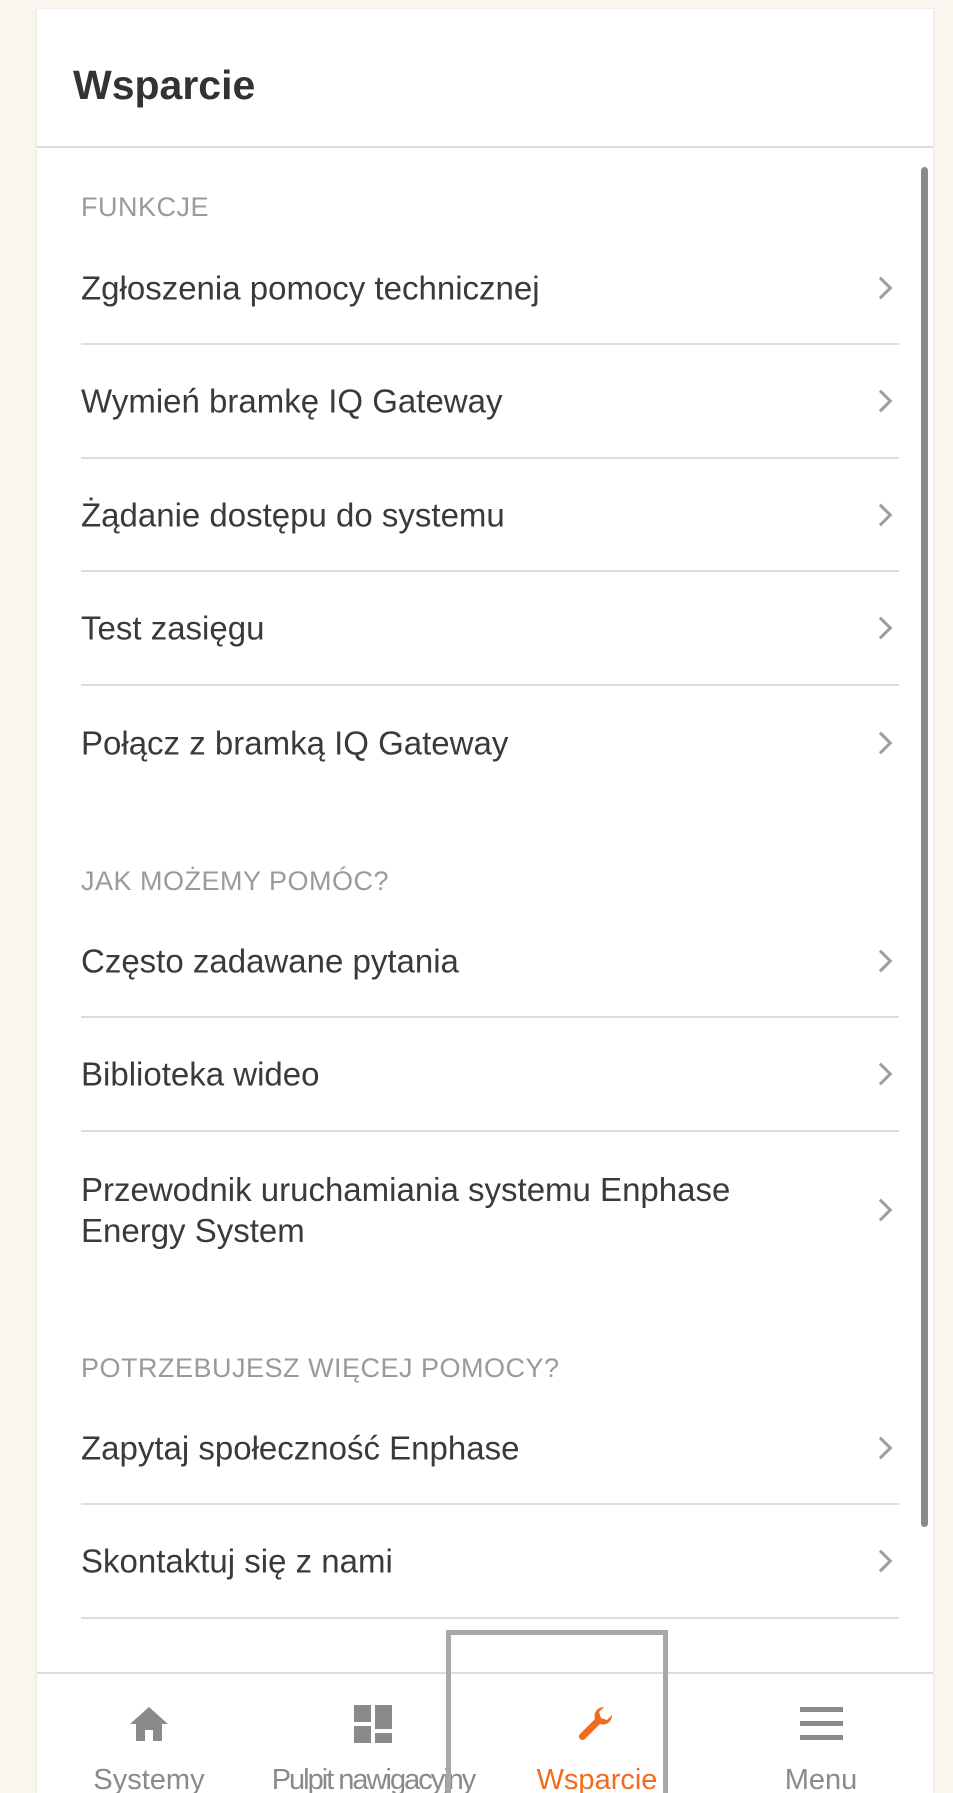  I want to click on list-item-ask-community: Zapytaj społeczność Enphase, so click(490, 1448).